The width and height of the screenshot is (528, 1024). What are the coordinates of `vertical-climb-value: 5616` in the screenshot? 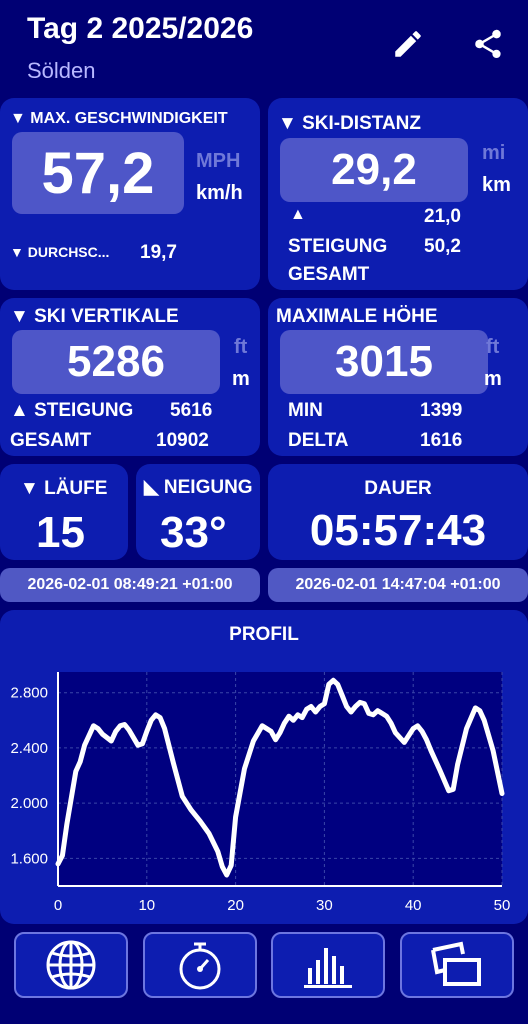 It's located at (191, 410).